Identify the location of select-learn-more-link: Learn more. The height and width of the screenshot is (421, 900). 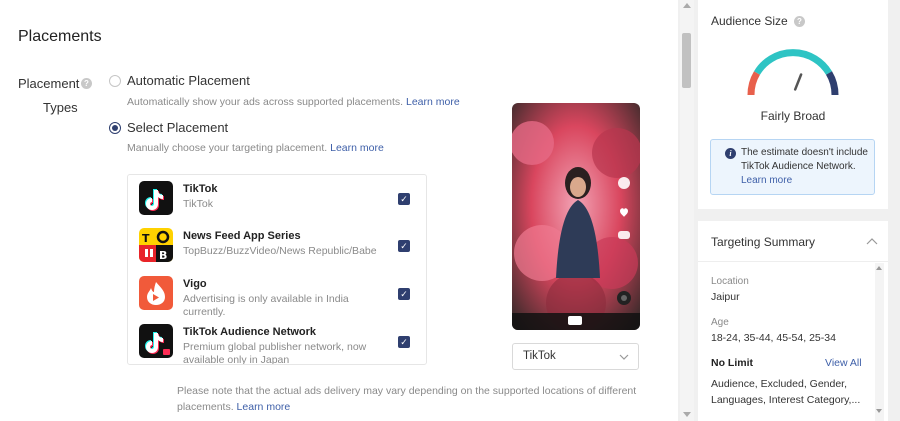
(357, 148).